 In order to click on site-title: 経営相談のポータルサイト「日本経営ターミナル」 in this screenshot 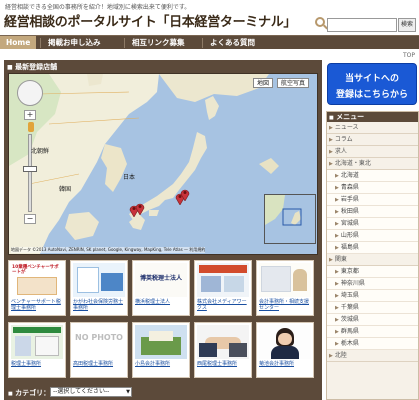, I will do `click(150, 20)`.